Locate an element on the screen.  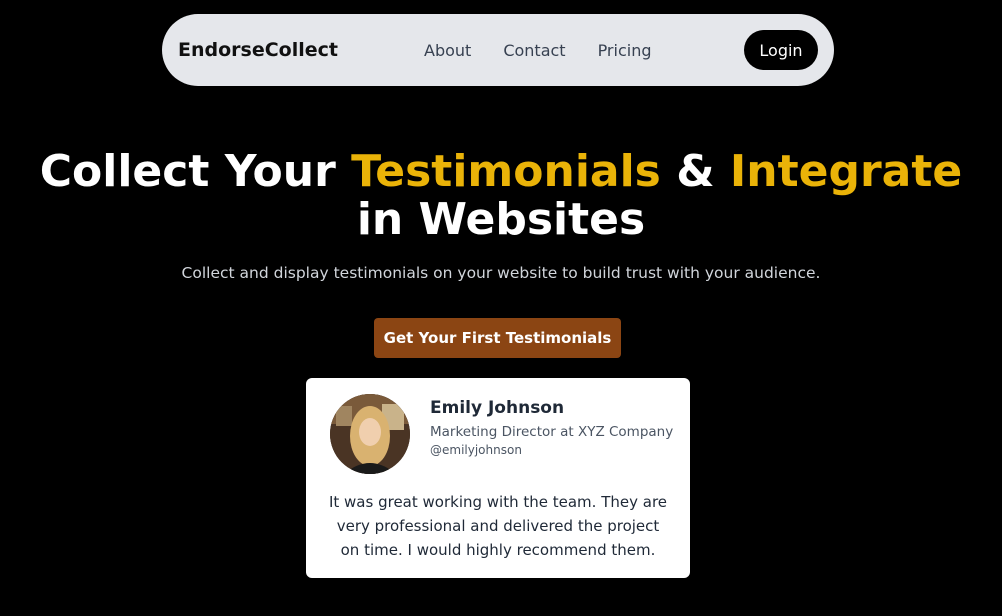
testimonial-handle: @emilyjohnson is located at coordinates (476, 450).